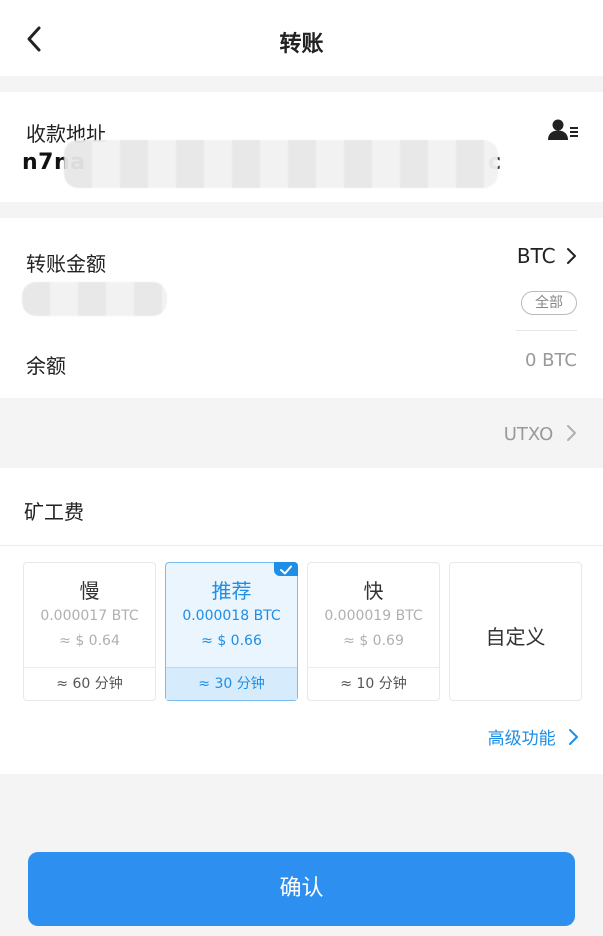 The height and width of the screenshot is (936, 603). What do you see at coordinates (54, 512) in the screenshot?
I see `miner-fee-label: 矿工费` at bounding box center [54, 512].